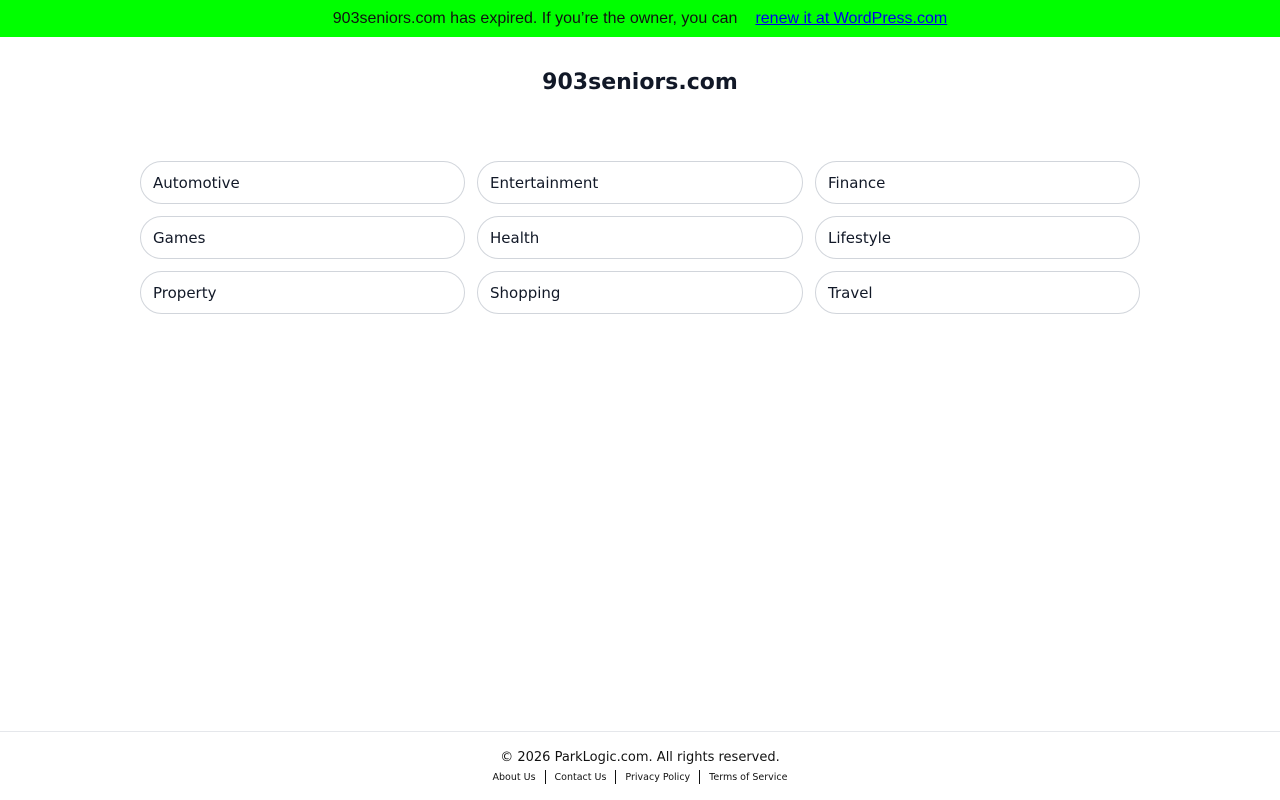 Image resolution: width=1280 pixels, height=800 pixels. What do you see at coordinates (657, 777) in the screenshot?
I see `privacy-policy-link: Privacy Policy` at bounding box center [657, 777].